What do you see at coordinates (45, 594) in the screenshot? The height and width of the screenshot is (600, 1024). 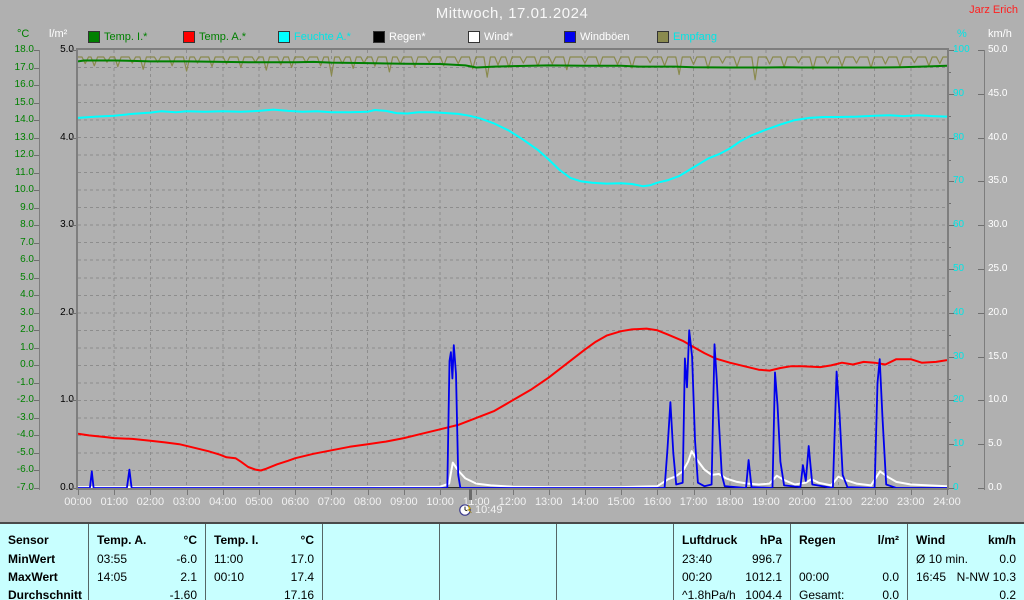 I see `table-cell: Durchschnitt` at bounding box center [45, 594].